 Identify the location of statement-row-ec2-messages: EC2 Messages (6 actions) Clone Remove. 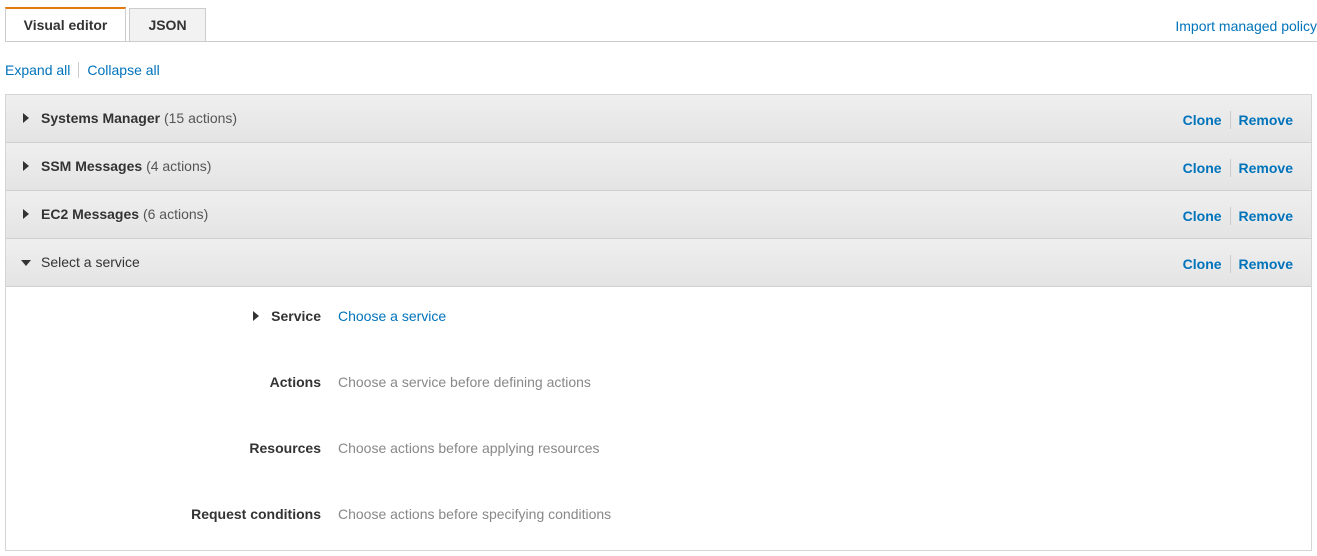
(658, 215).